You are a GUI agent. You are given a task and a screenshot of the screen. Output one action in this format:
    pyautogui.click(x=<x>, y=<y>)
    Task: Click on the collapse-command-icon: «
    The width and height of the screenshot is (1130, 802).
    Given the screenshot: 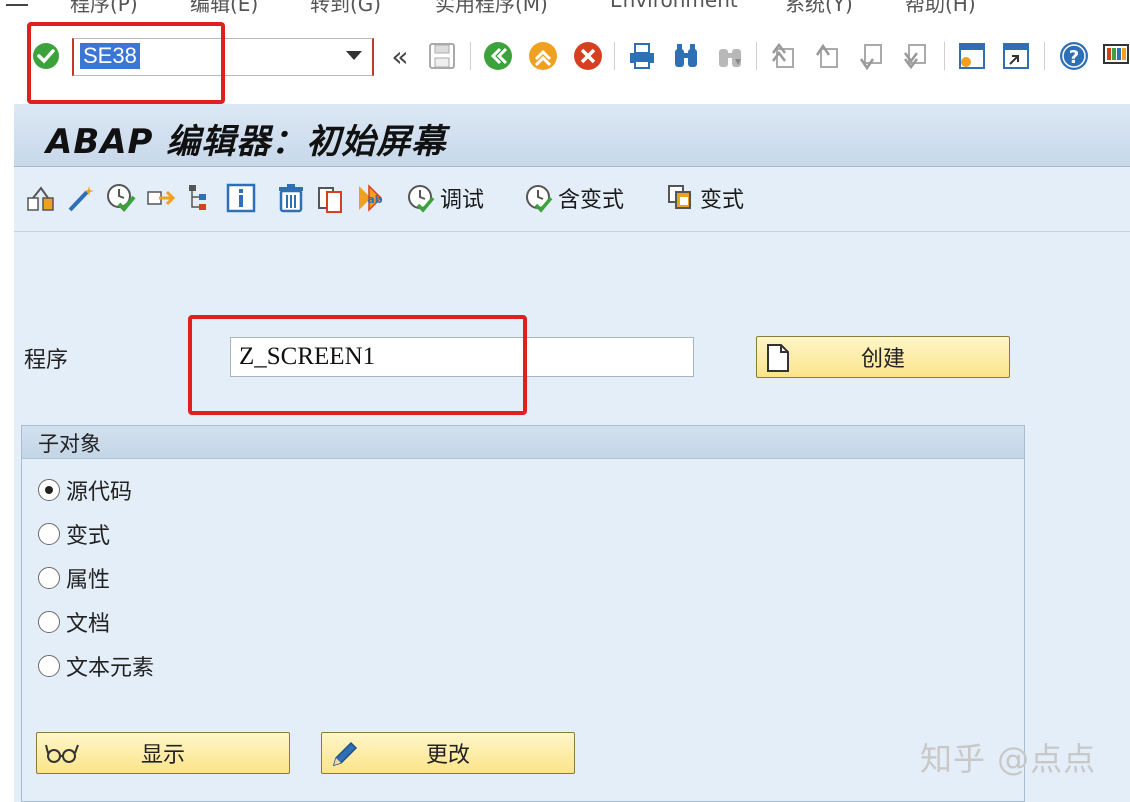 What is the action you would take?
    pyautogui.click(x=400, y=56)
    